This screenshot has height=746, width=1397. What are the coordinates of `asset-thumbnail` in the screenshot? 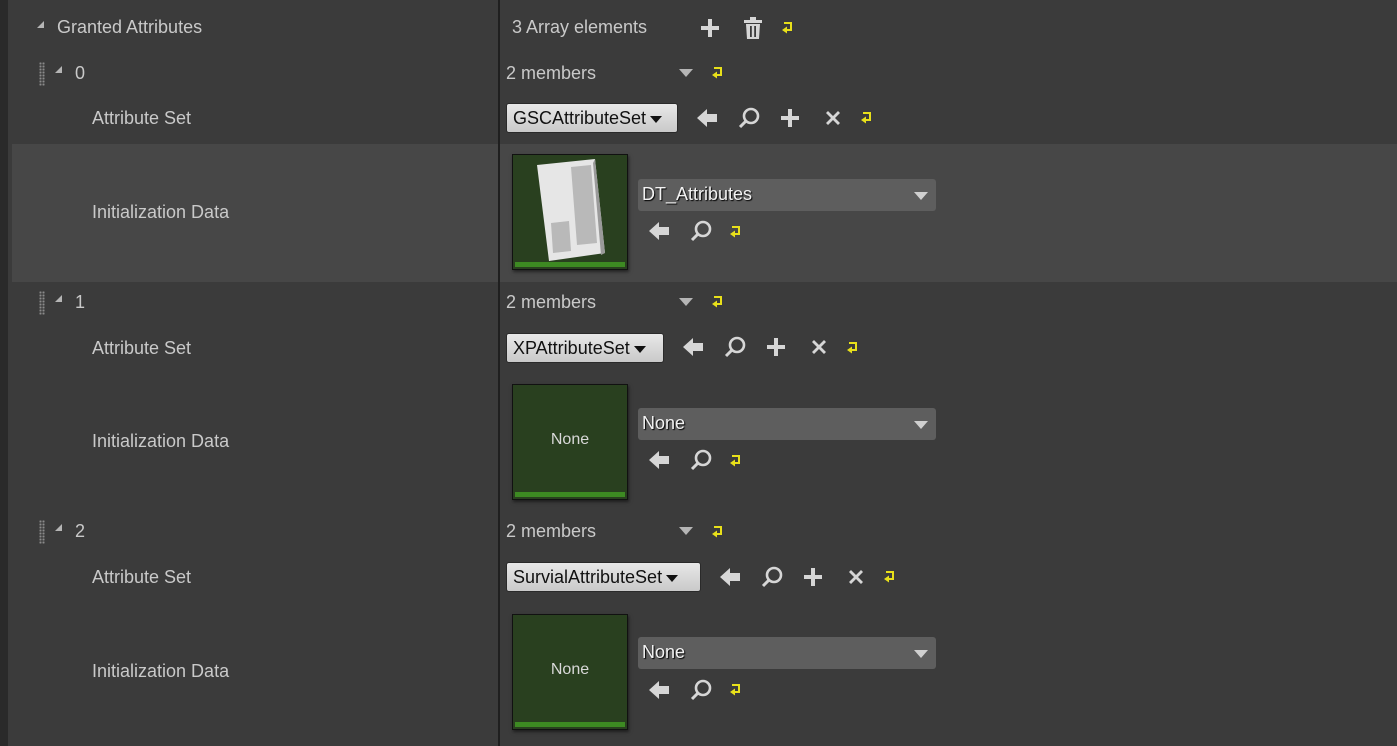 It's located at (570, 212).